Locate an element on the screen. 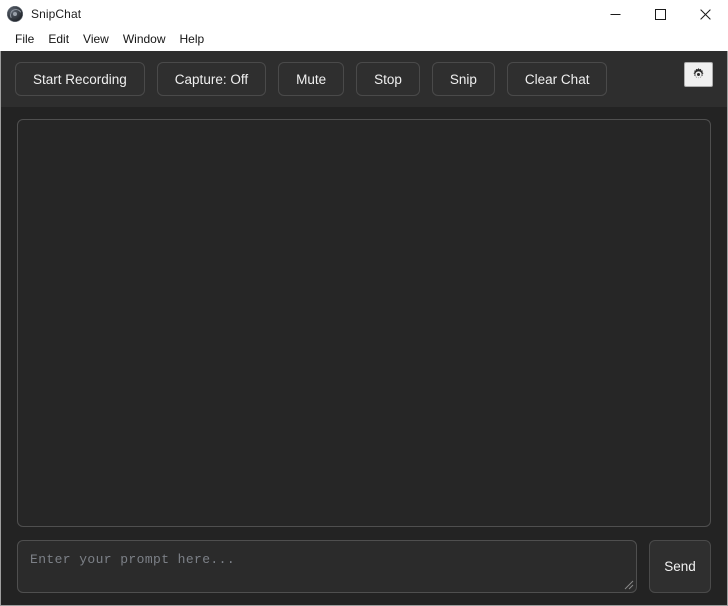  maximize-icon is located at coordinates (660, 14).